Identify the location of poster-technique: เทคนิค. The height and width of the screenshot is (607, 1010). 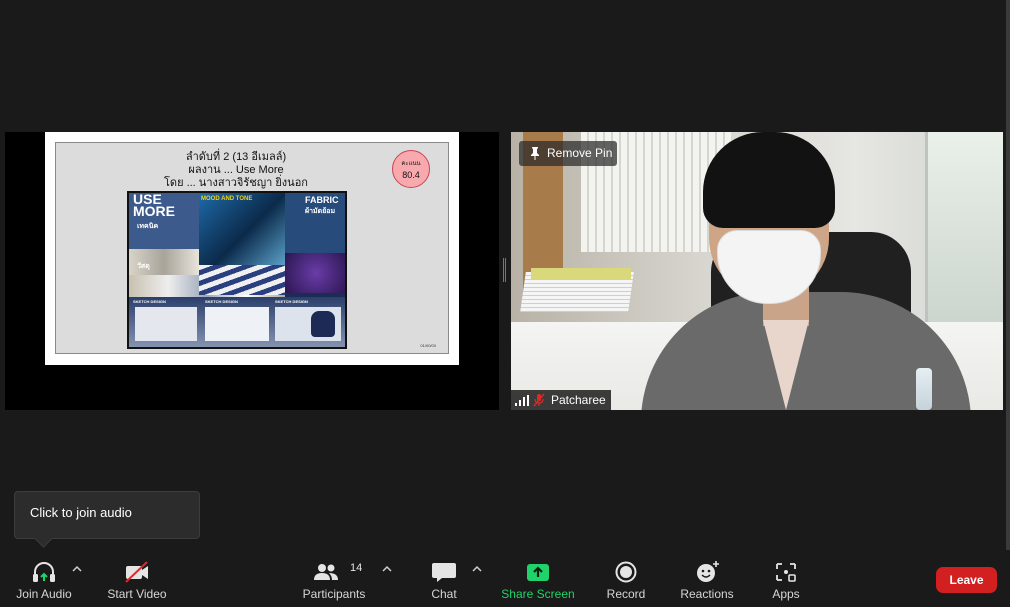
(148, 226).